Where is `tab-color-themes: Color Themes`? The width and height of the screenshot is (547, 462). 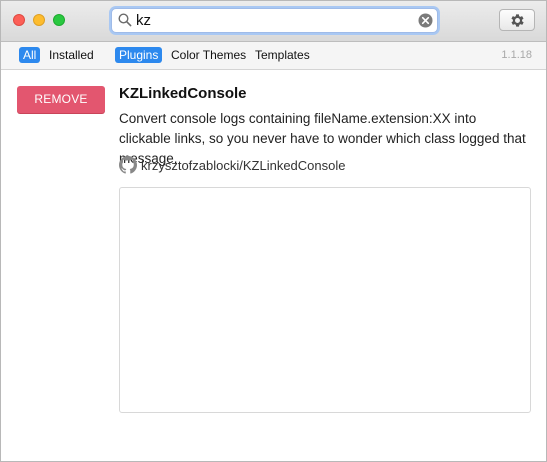
tab-color-themes: Color Themes is located at coordinates (208, 55).